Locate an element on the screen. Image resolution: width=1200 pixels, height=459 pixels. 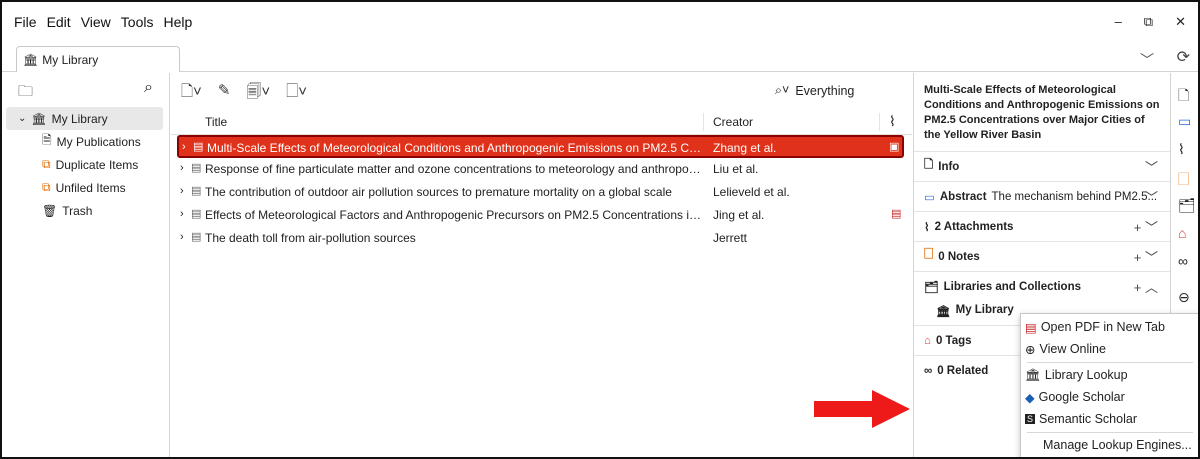
minimize-button: – is located at coordinates (1118, 22).